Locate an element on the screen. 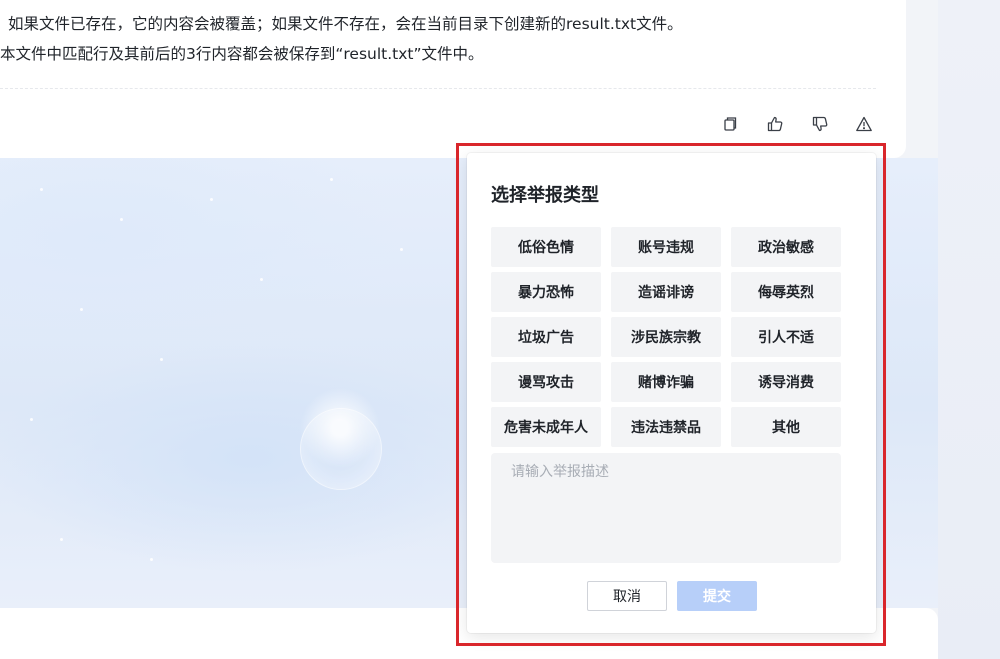  thumbs-down-icon is located at coordinates (820, 126).